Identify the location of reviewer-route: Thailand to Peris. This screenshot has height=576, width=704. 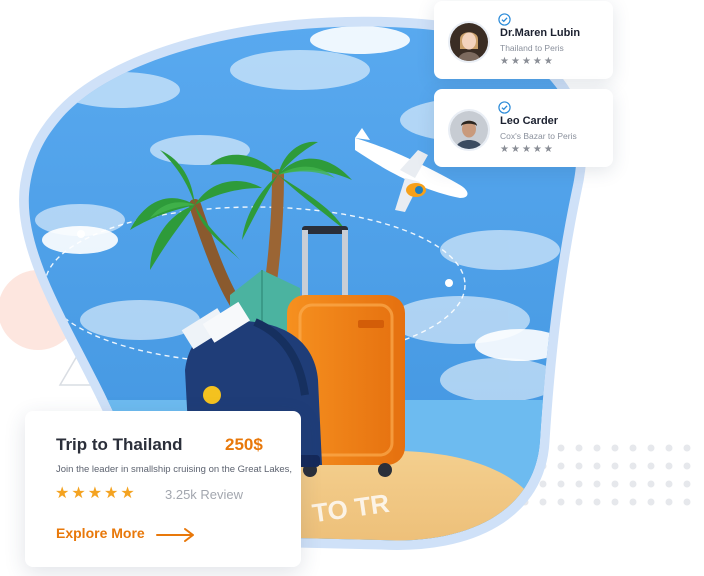
(532, 48).